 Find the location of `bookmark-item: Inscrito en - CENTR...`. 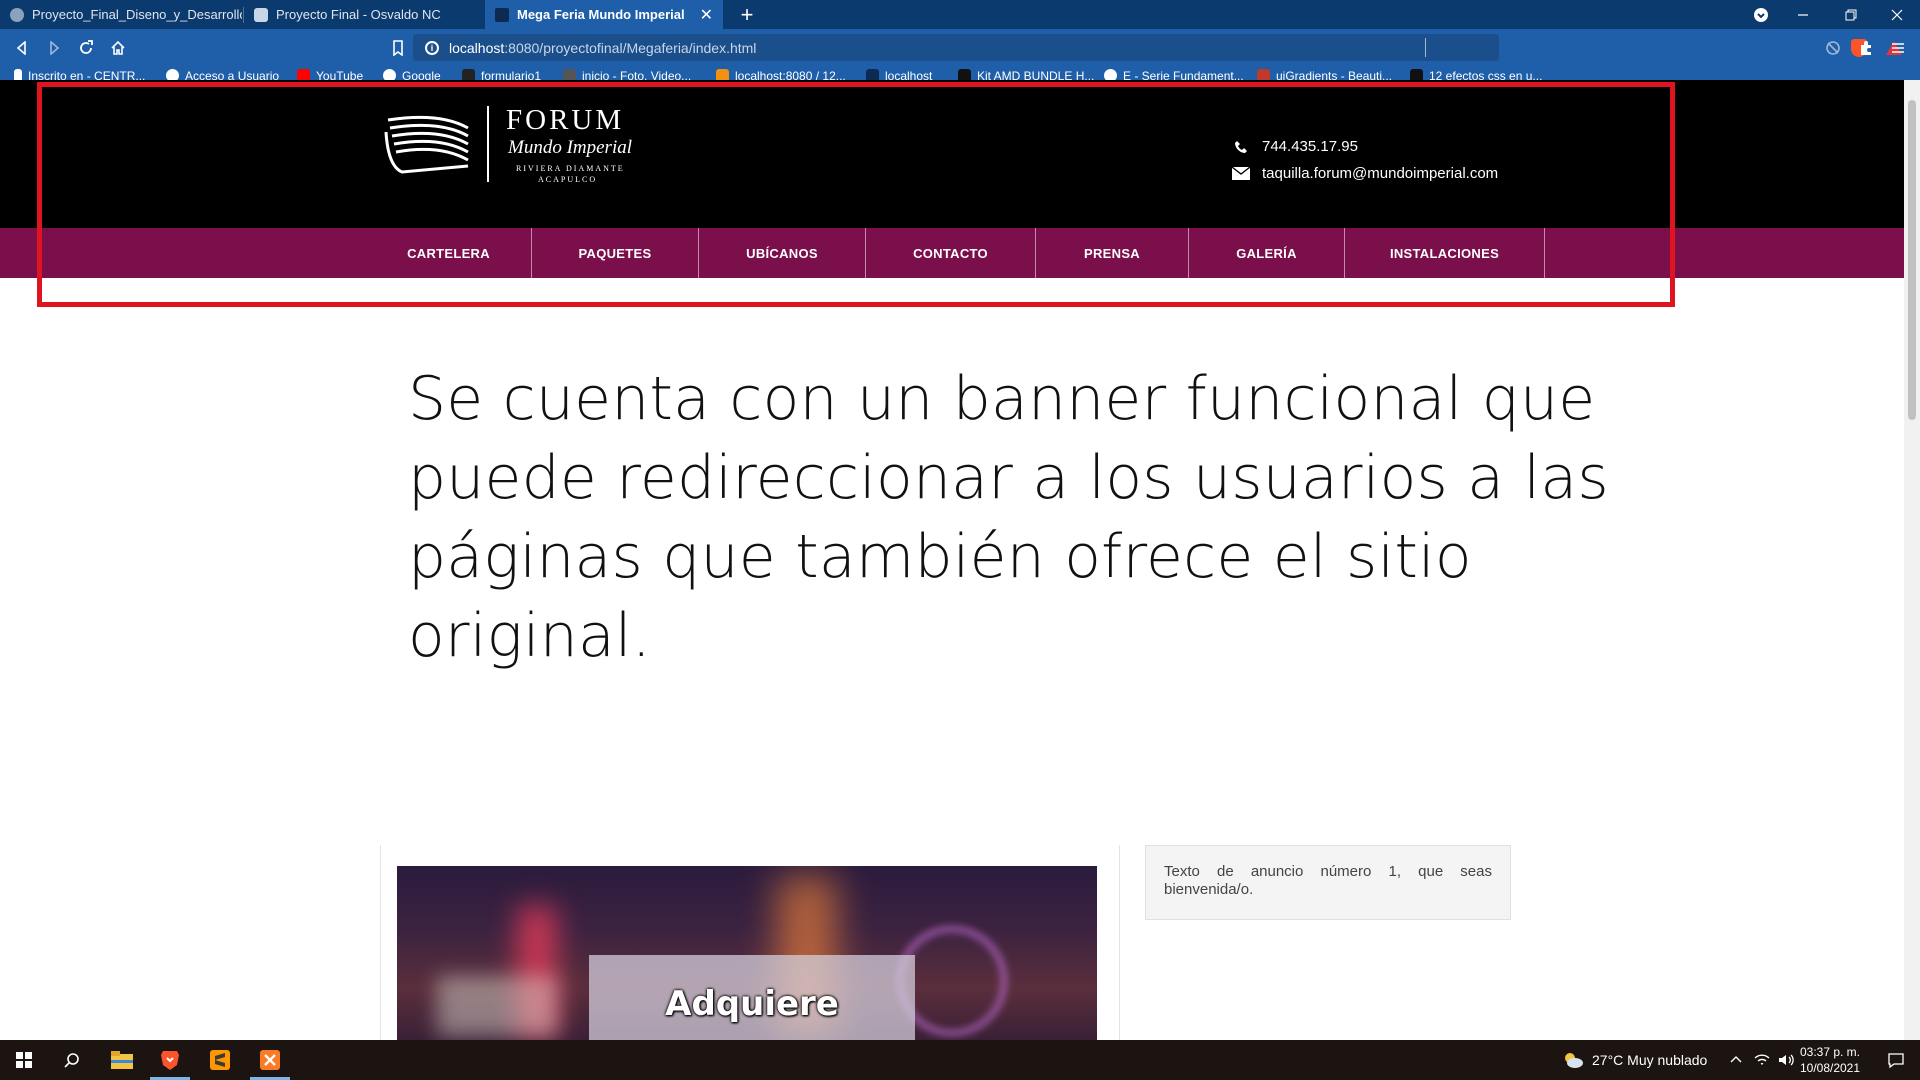

bookmark-item: Inscrito en - CENTR... is located at coordinates (79, 74).